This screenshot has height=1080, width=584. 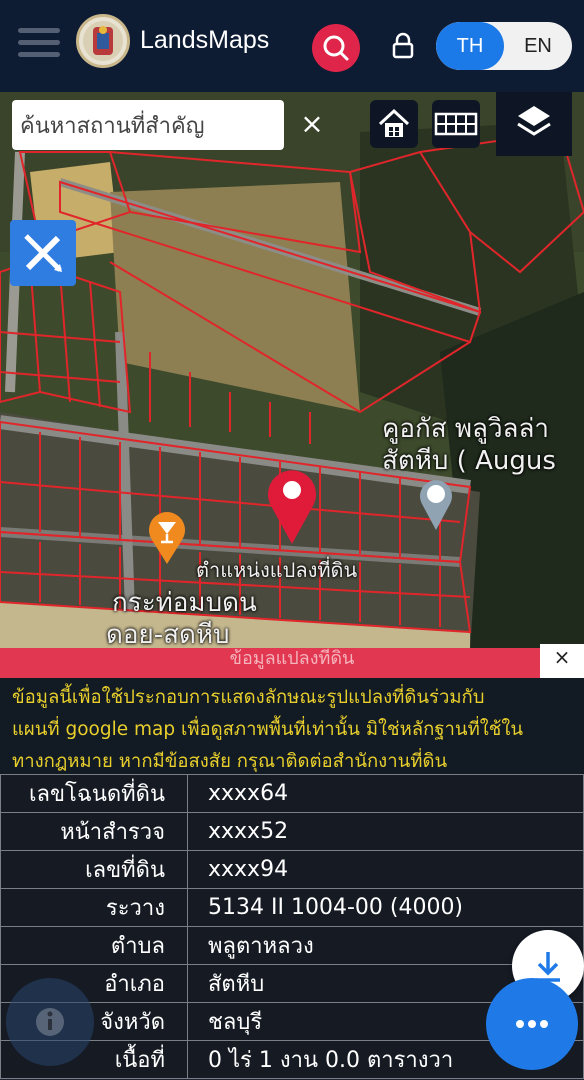 I want to click on lang-en-button: EN, so click(x=538, y=46).